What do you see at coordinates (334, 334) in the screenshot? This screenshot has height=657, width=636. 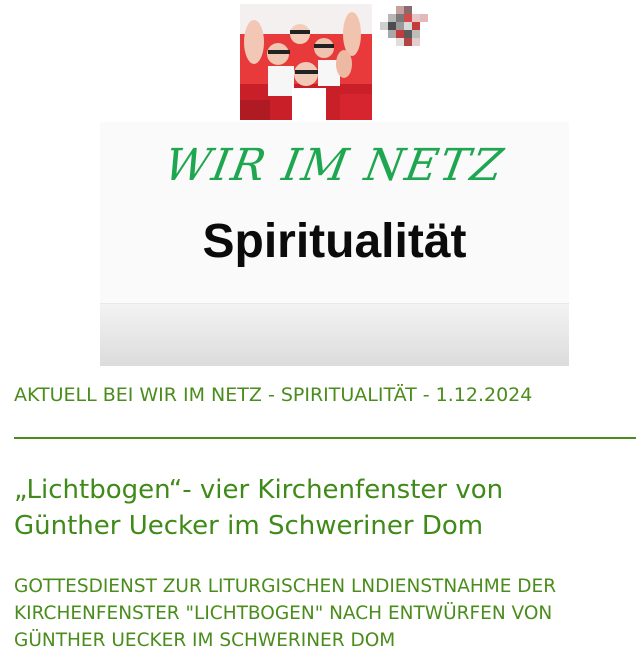 I see `banner-bottom-bar` at bounding box center [334, 334].